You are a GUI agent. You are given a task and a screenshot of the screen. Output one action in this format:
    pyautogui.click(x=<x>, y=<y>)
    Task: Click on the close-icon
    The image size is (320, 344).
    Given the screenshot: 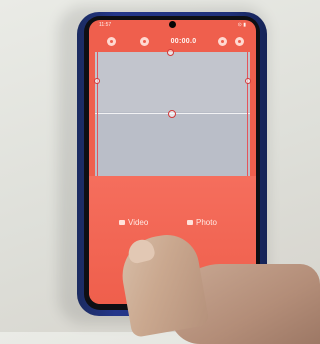 What is the action you would take?
    pyautogui.click(x=239, y=41)
    